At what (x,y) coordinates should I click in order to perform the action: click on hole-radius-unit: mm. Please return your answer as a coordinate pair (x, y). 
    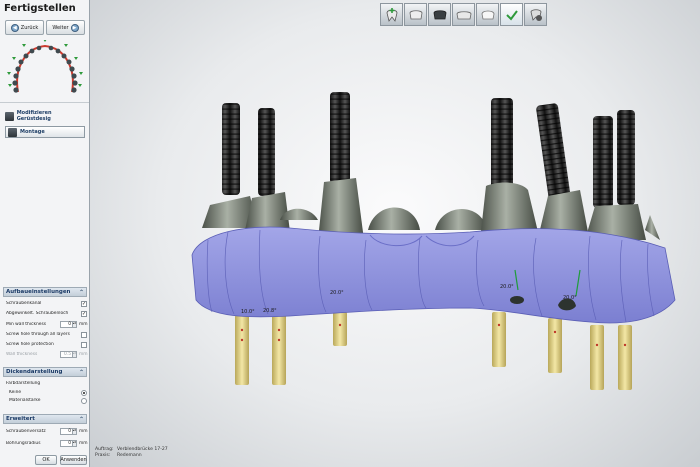
    Looking at the image, I should click on (83, 443).